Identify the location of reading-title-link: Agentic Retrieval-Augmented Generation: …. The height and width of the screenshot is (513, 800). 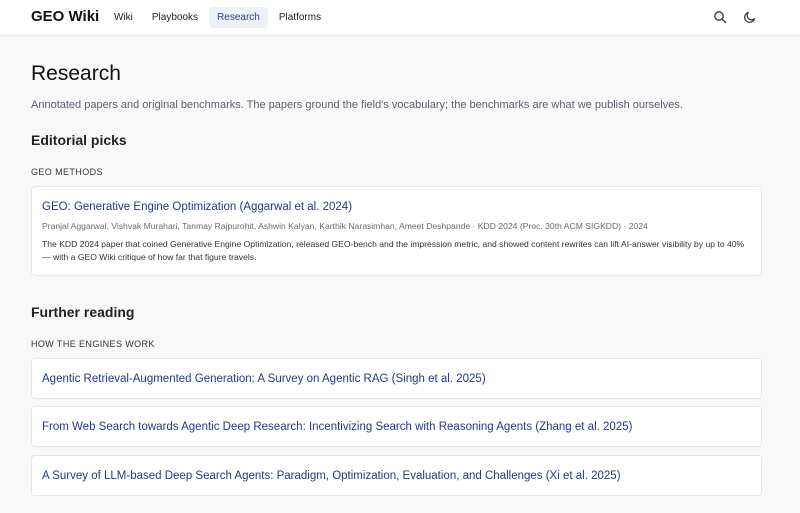
(396, 379).